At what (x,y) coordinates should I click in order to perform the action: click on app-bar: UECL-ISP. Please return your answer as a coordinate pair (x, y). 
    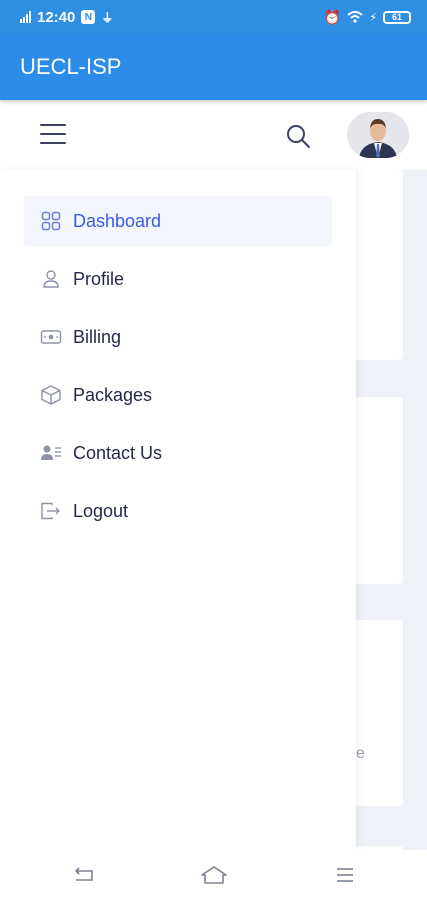
    Looking at the image, I should click on (213, 67).